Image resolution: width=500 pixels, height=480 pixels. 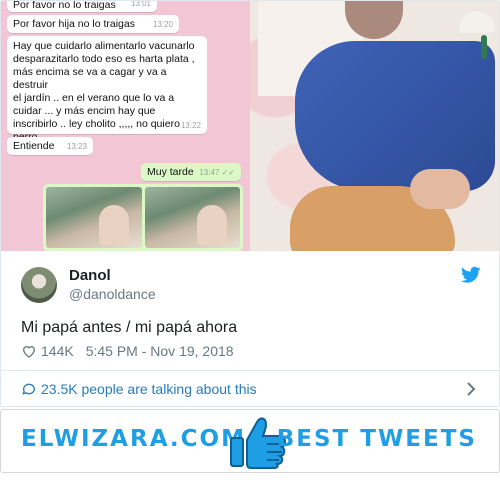 I want to click on chat-message-time: 13:23, so click(x=76, y=146).